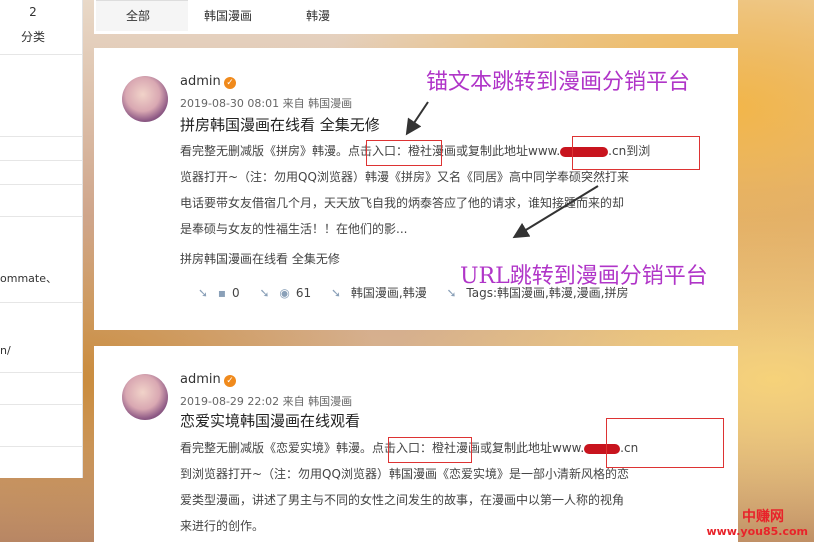 This screenshot has height=542, width=814. Describe the element at coordinates (763, 517) in the screenshot. I see `watermark-brand: 中赚网` at that location.